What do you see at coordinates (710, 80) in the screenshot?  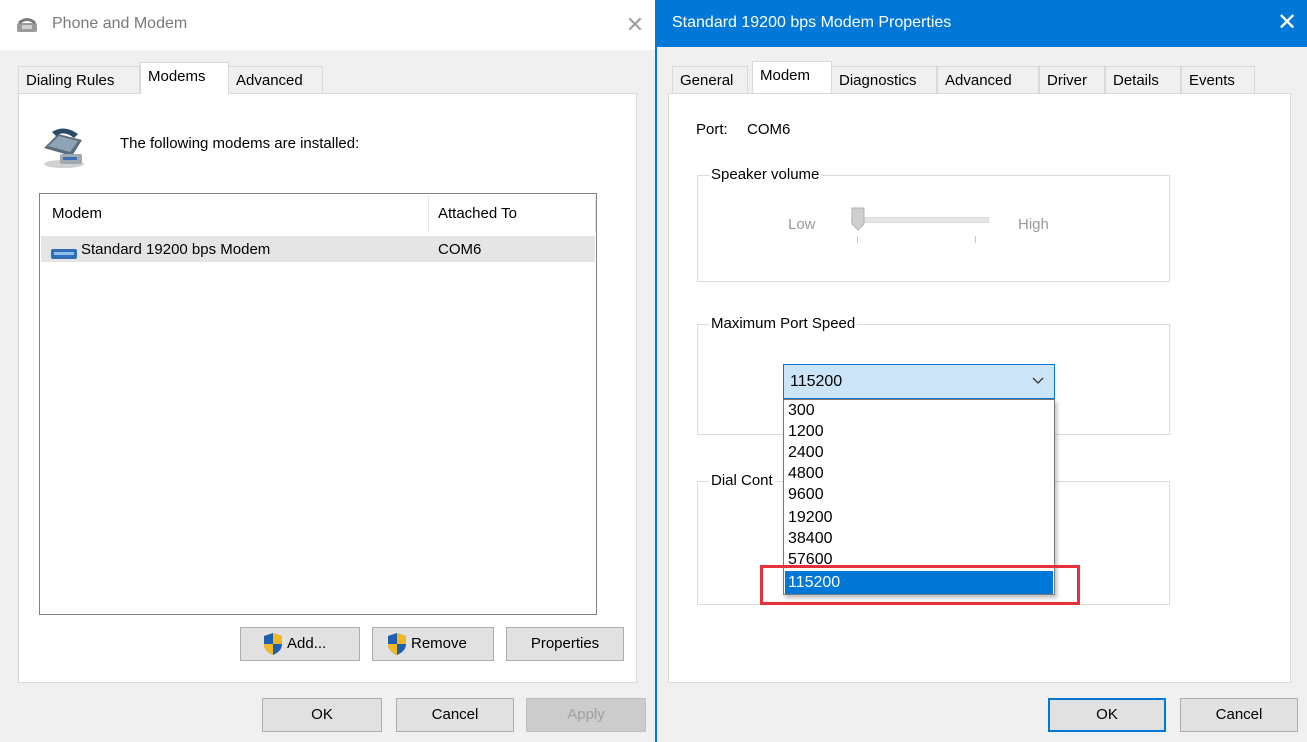 I see `tab-general: General` at bounding box center [710, 80].